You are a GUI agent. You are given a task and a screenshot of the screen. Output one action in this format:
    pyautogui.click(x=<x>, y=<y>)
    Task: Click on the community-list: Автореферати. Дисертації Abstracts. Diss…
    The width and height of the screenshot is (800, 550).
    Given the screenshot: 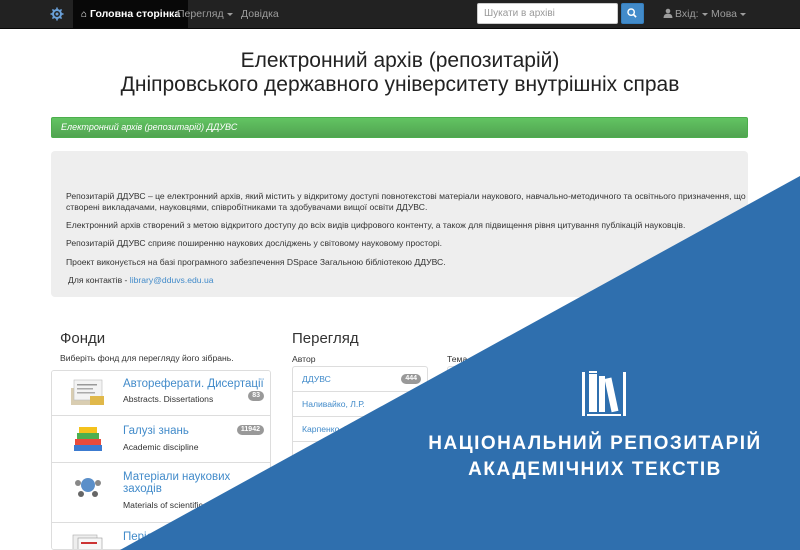 What is the action you would take?
    pyautogui.click(x=161, y=460)
    